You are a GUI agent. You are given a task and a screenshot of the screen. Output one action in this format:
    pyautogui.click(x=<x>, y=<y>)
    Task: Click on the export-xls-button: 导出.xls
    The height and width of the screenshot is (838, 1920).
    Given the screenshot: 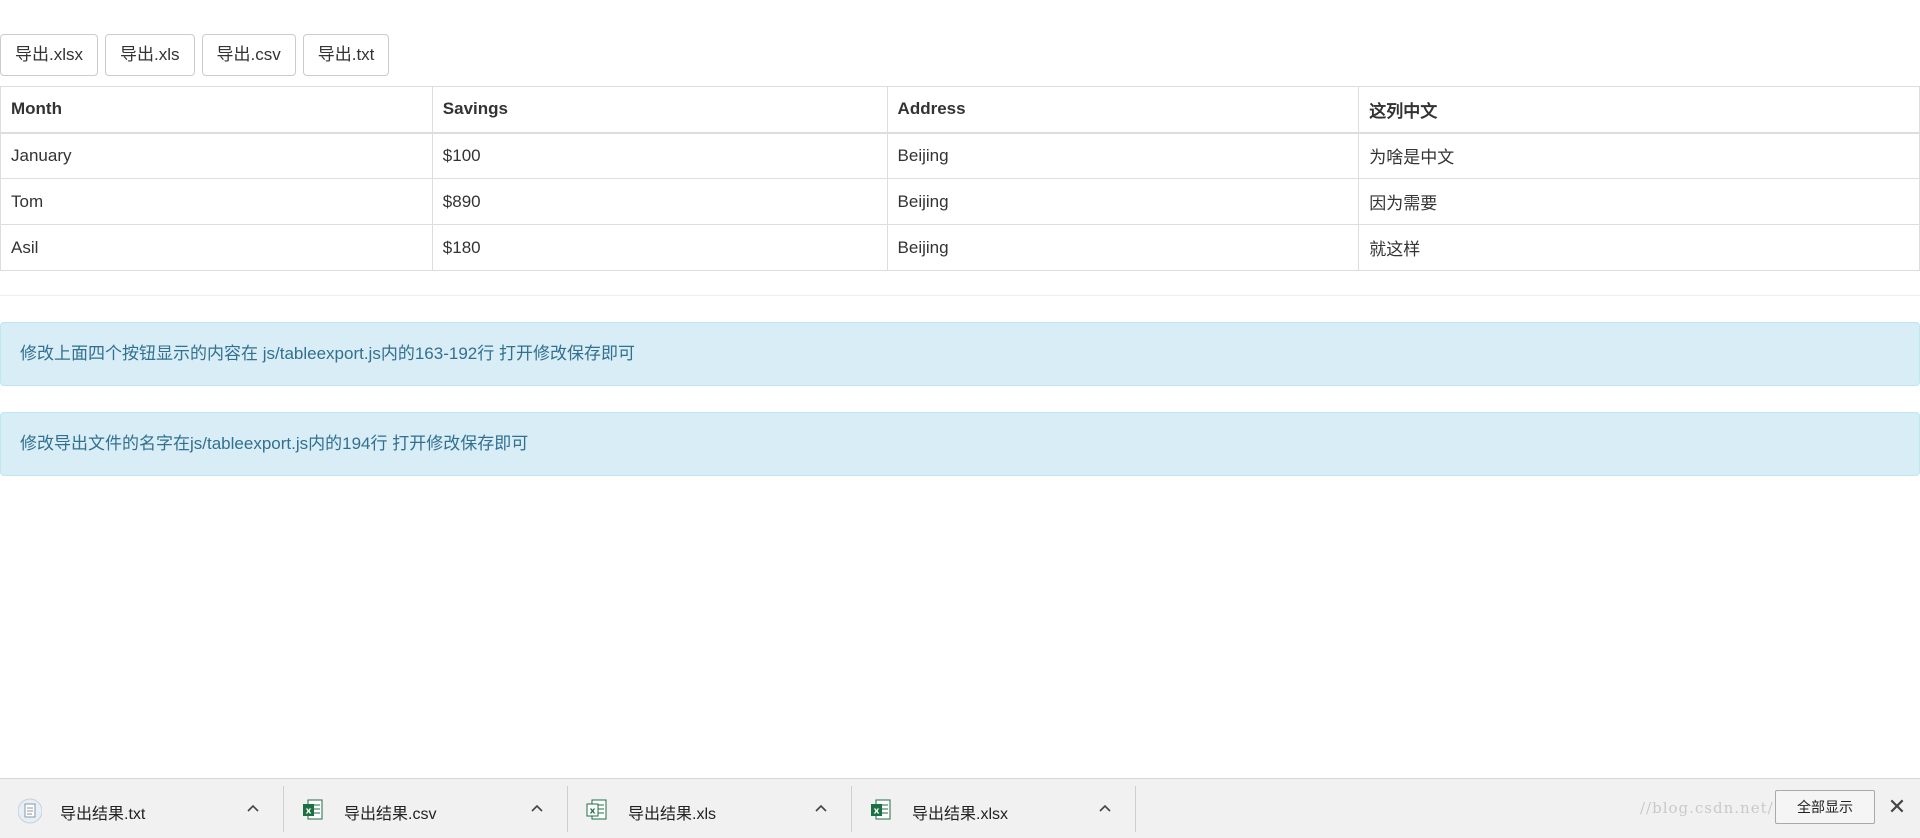 What is the action you would take?
    pyautogui.click(x=150, y=55)
    